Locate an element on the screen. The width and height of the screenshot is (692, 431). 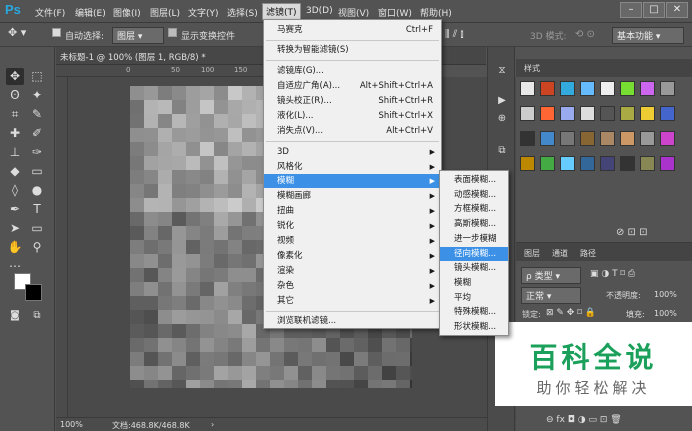
menu-edit: 编辑(E) is located at coordinates (90, 12).